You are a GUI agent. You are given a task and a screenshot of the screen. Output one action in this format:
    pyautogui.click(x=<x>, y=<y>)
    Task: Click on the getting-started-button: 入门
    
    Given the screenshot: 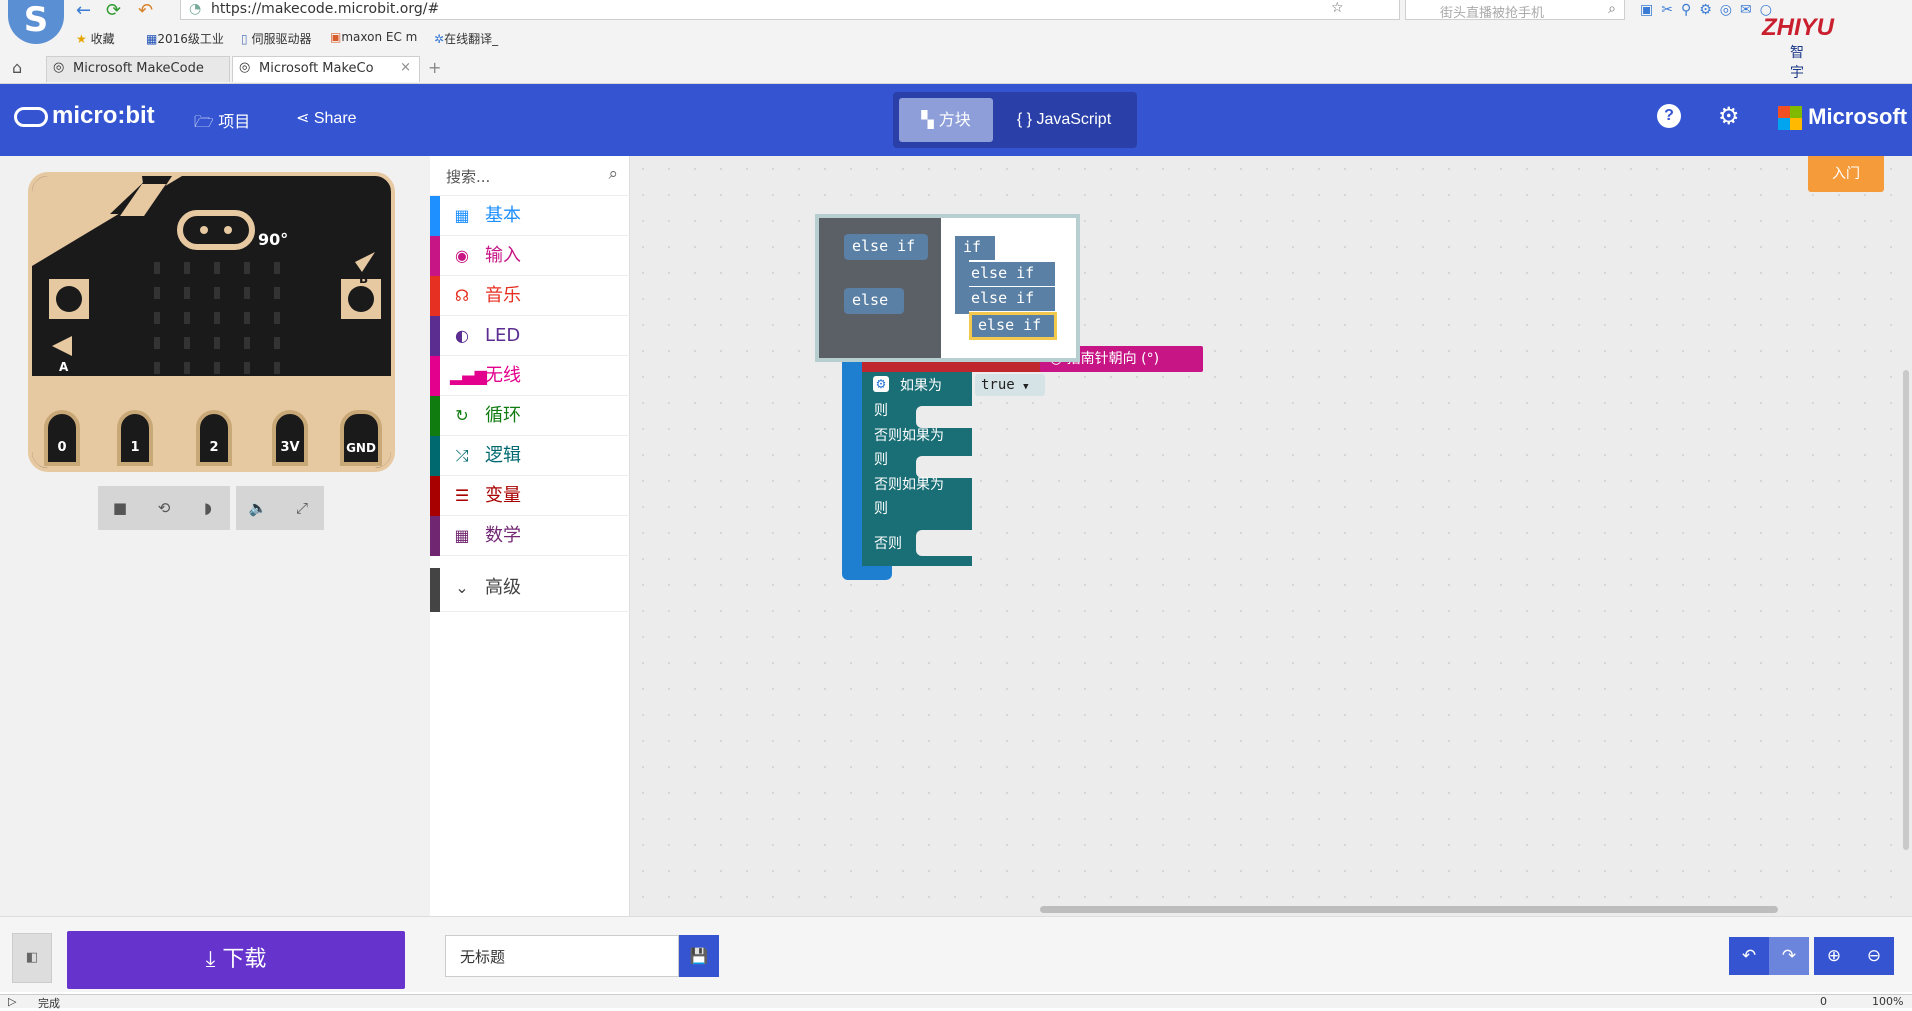 What is the action you would take?
    pyautogui.click(x=1846, y=174)
    